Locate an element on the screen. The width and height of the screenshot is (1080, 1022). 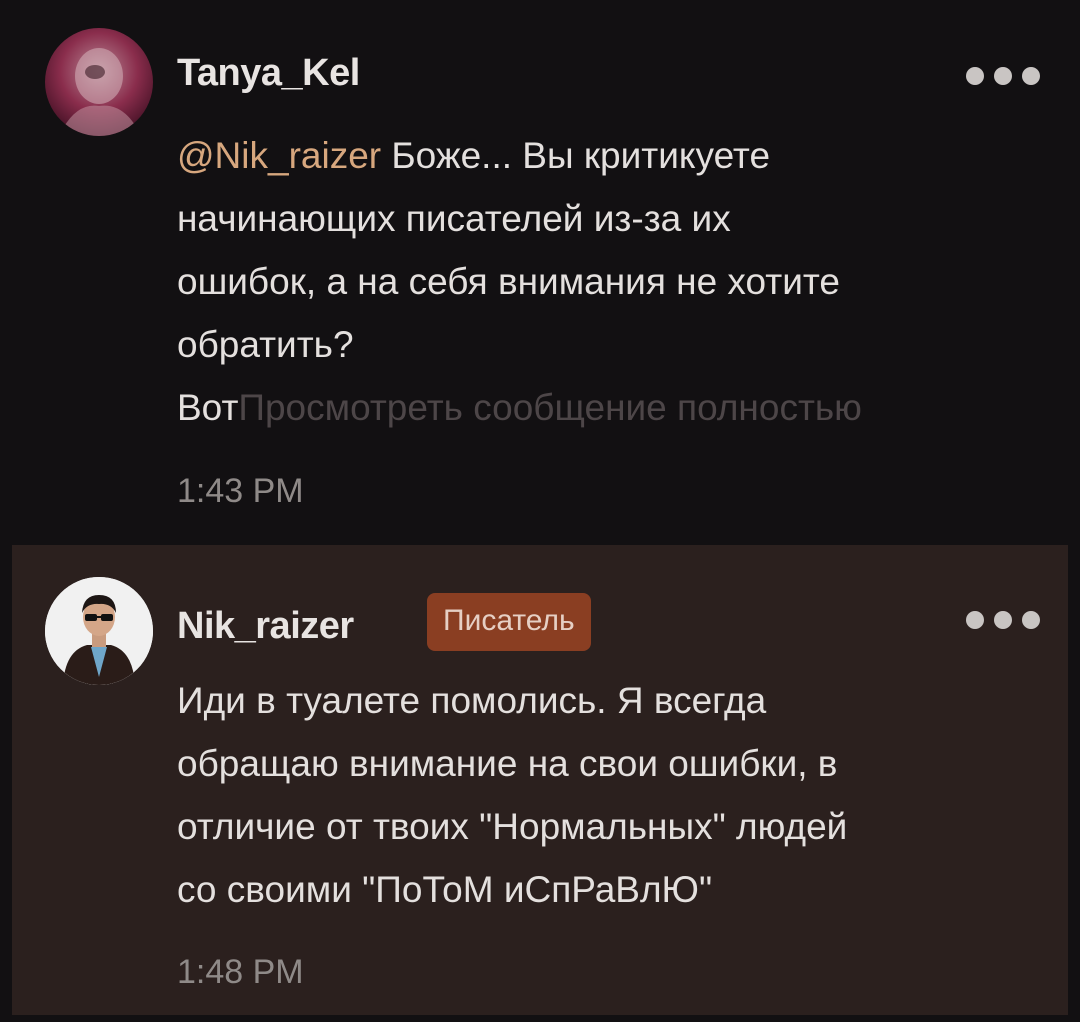
mention-link: @Nik_raizer is located at coordinates (279, 155).